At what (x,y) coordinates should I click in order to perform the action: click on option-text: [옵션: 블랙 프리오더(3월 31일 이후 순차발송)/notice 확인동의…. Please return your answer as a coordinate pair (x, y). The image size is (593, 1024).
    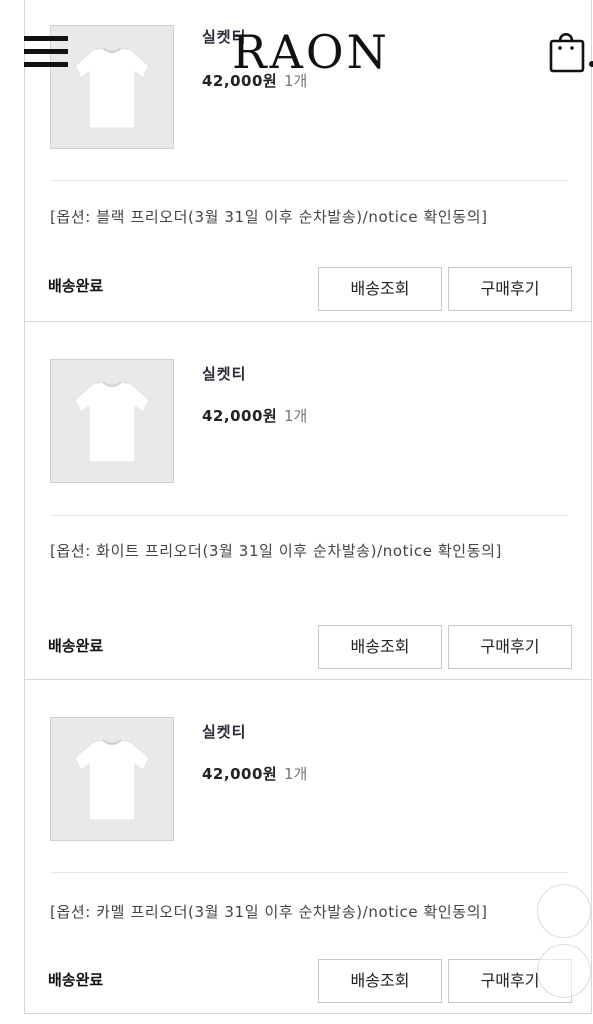
    Looking at the image, I should click on (269, 217).